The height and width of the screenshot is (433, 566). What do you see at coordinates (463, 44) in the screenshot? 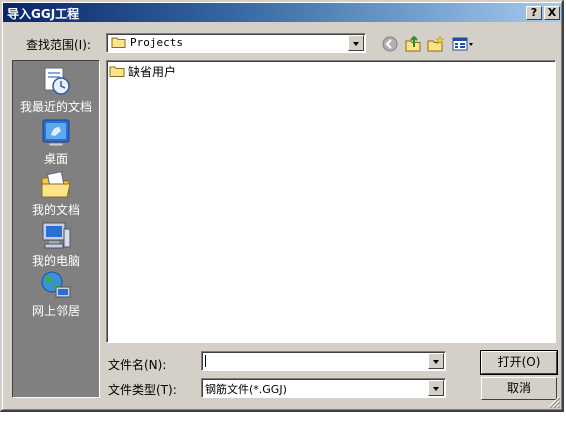
I see `views-menu-icon` at bounding box center [463, 44].